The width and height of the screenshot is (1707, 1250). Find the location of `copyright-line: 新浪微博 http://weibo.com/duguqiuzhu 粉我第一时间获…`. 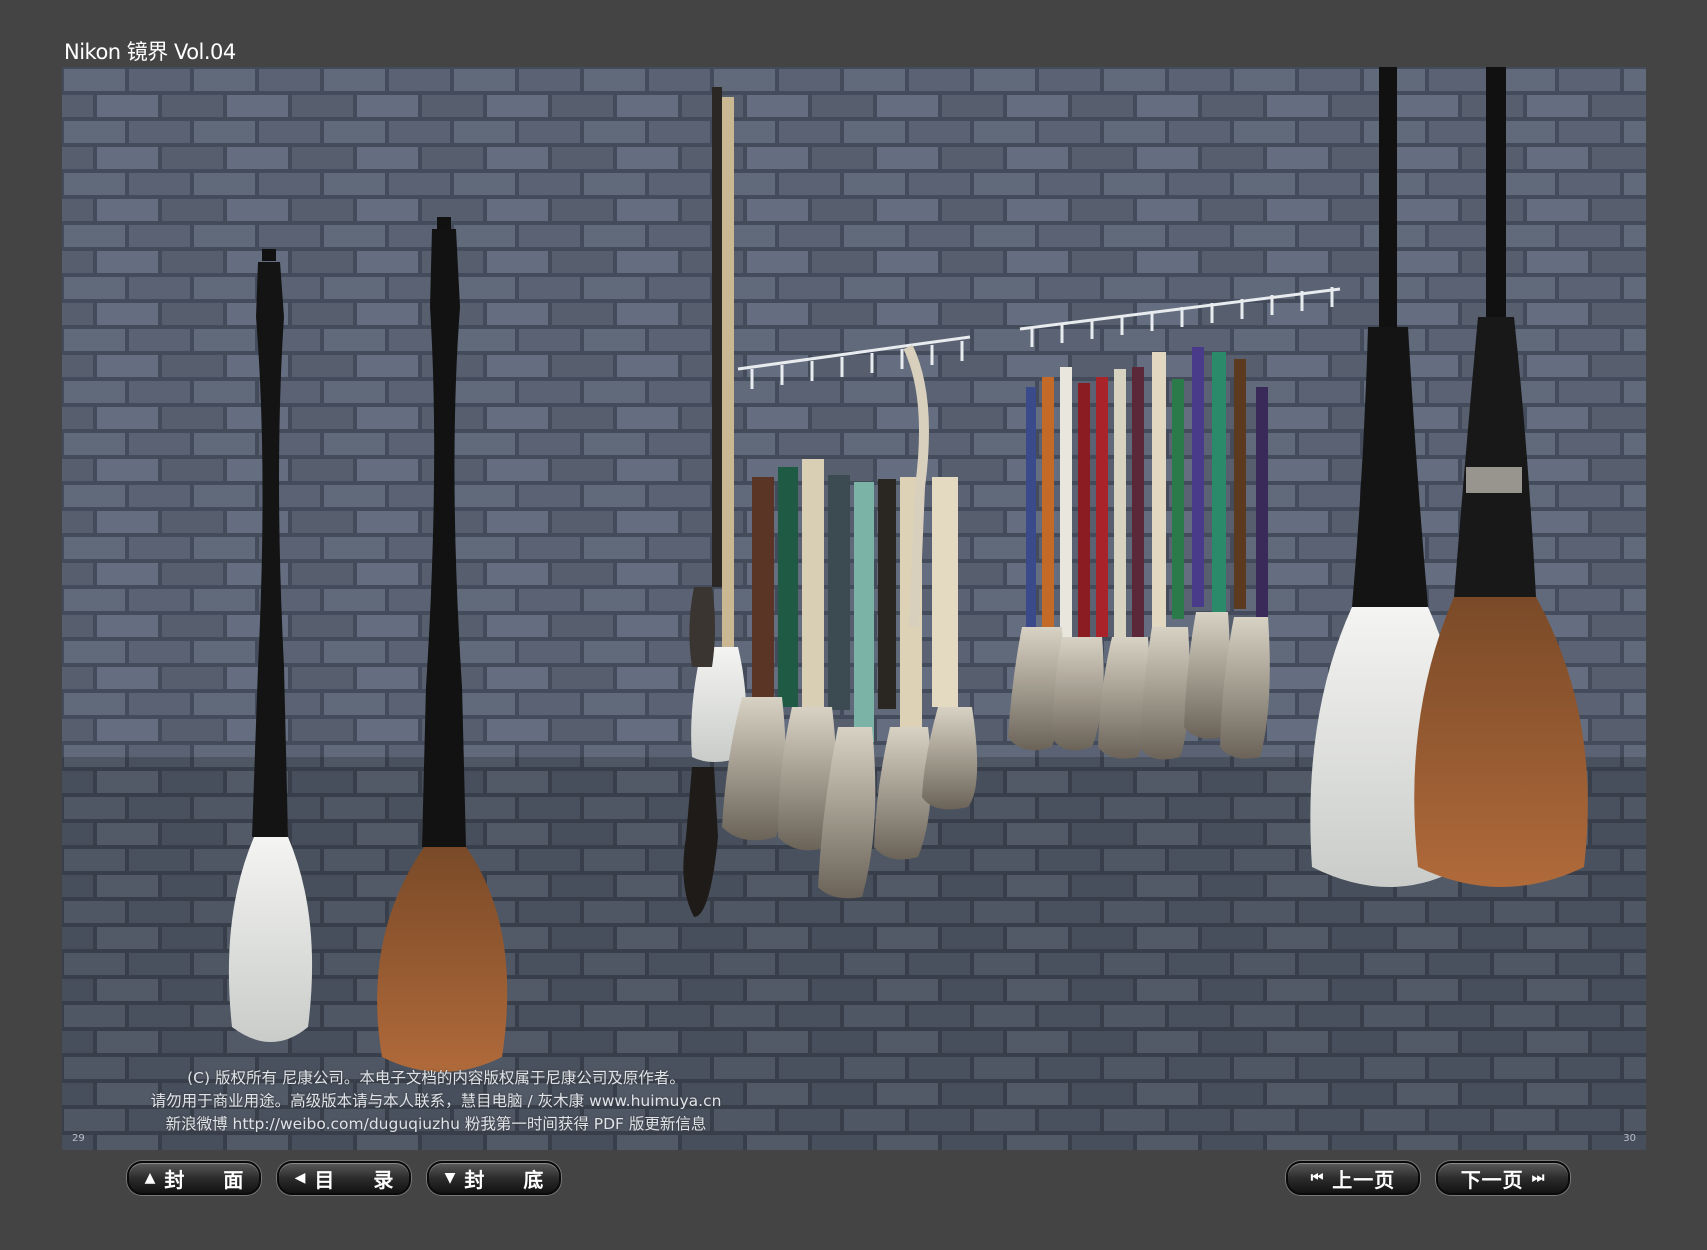

copyright-line: 新浪微博 http://weibo.com/duguqiuzhu 粉我第一时间获… is located at coordinates (436, 1124).